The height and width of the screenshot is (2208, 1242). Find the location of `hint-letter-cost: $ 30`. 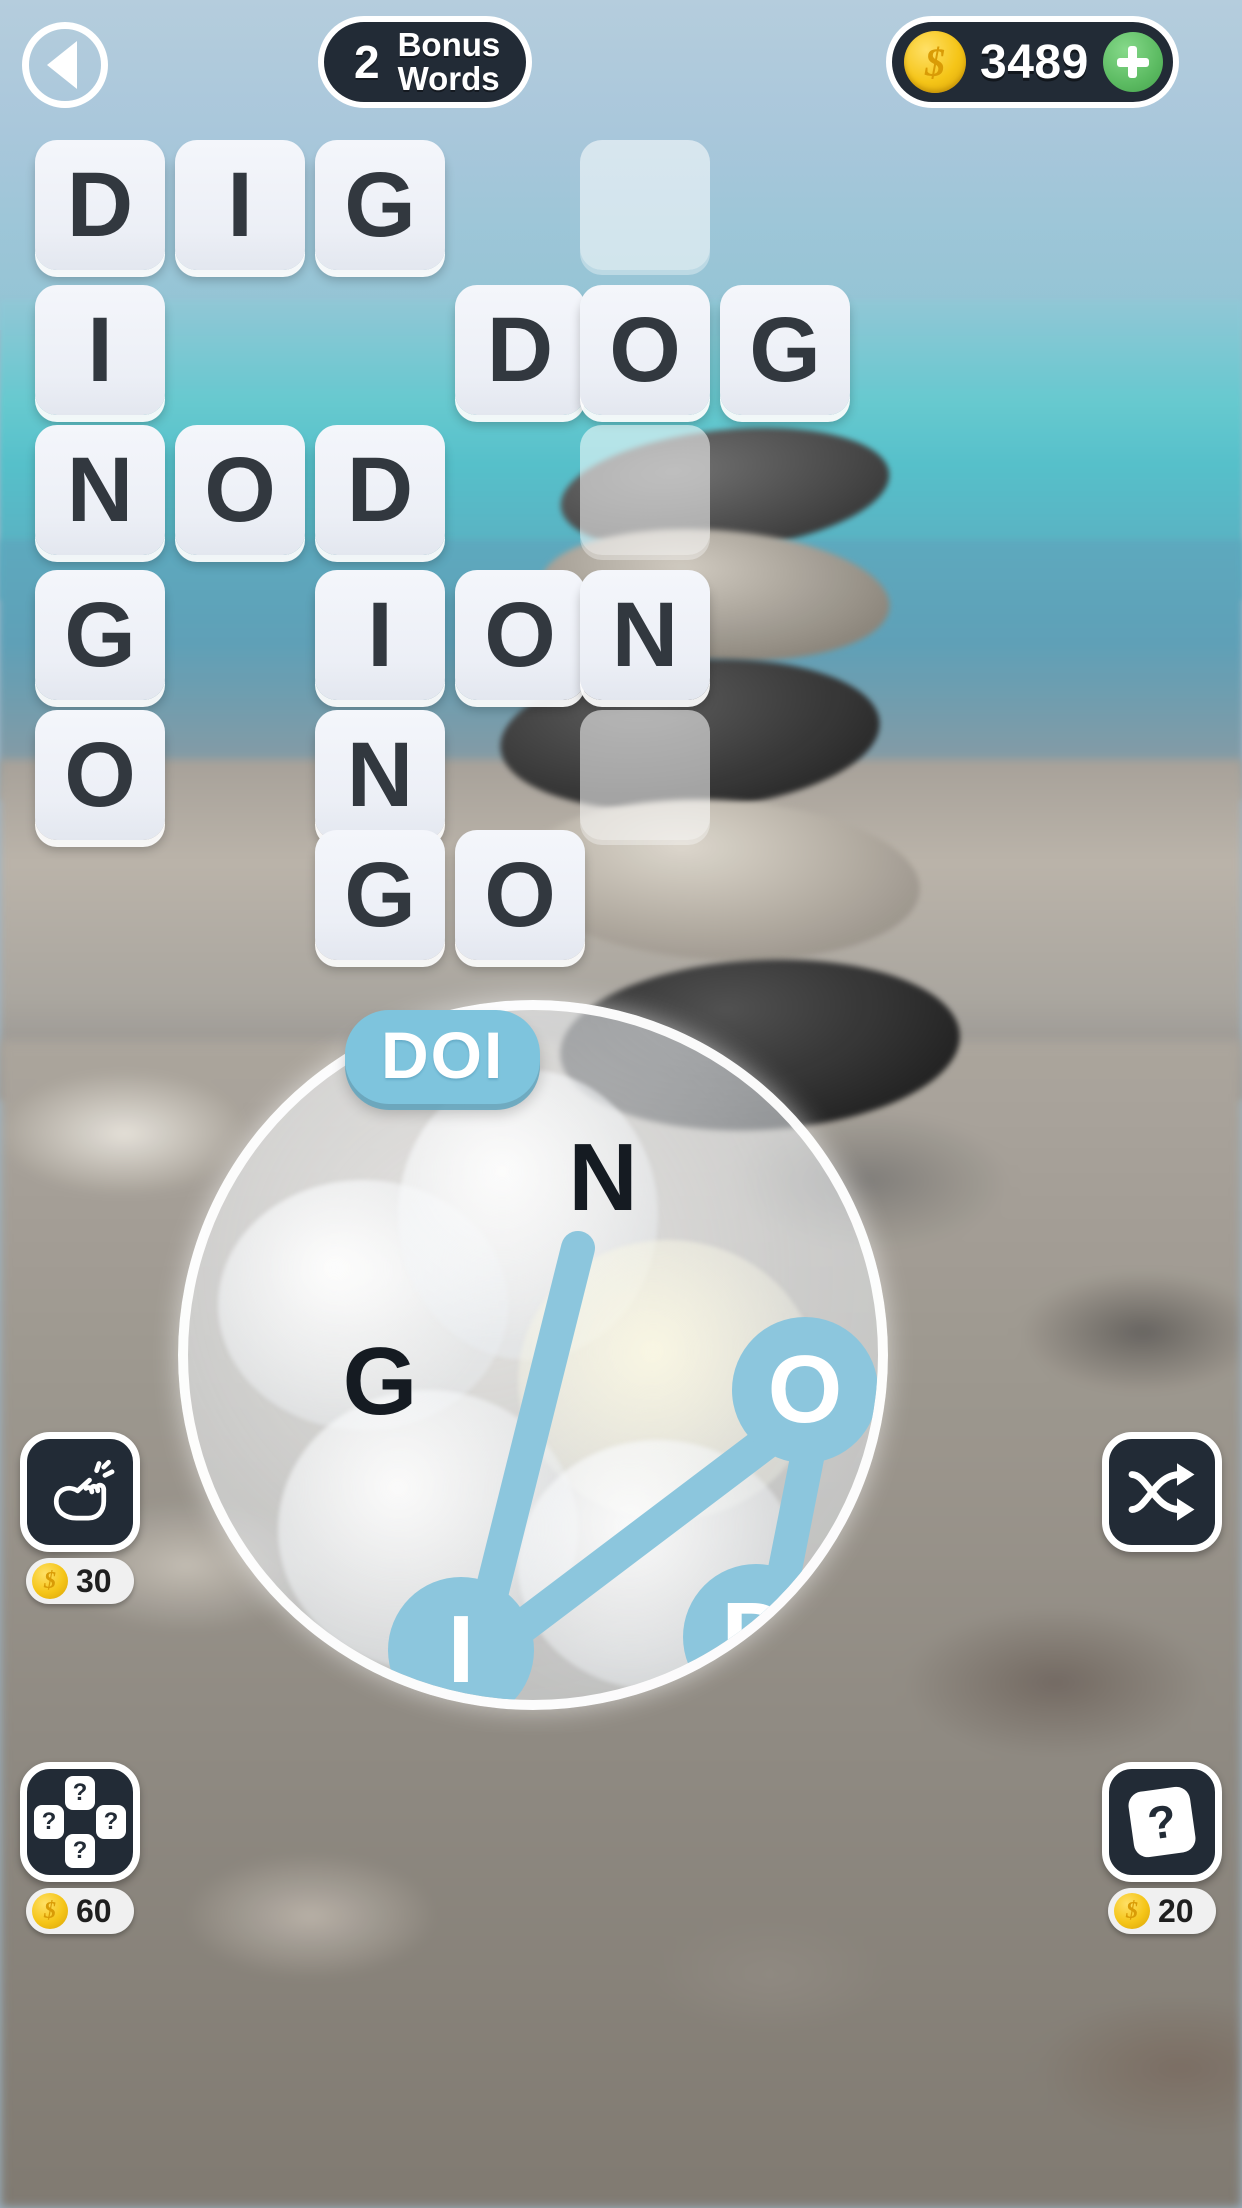

hint-letter-cost: $ 30 is located at coordinates (80, 1581).